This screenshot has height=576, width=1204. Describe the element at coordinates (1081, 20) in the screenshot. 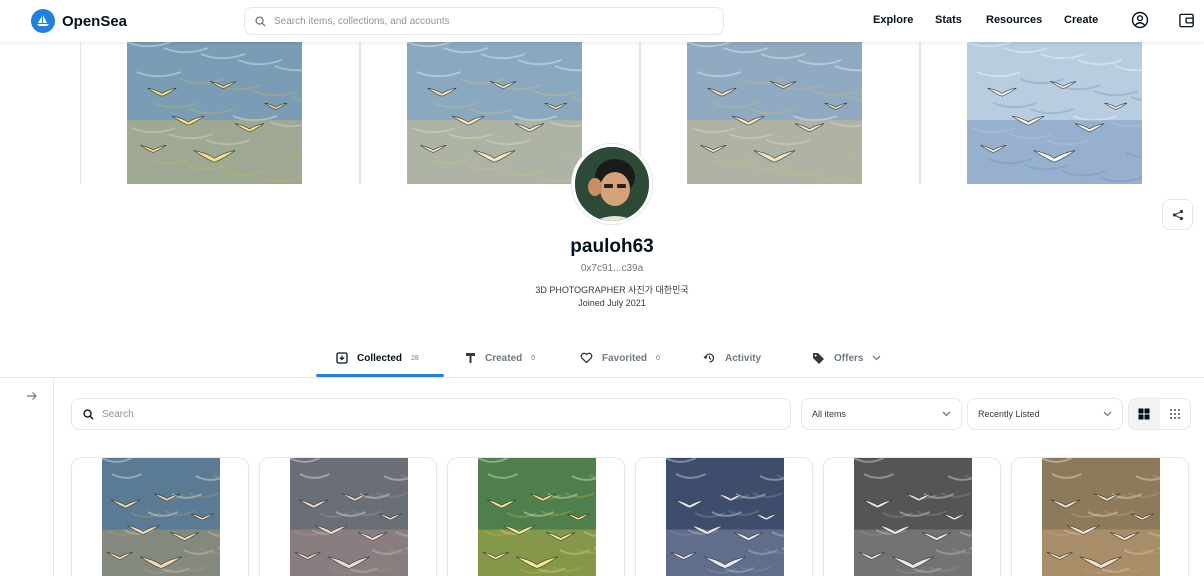

I see `nav-create: Create` at that location.